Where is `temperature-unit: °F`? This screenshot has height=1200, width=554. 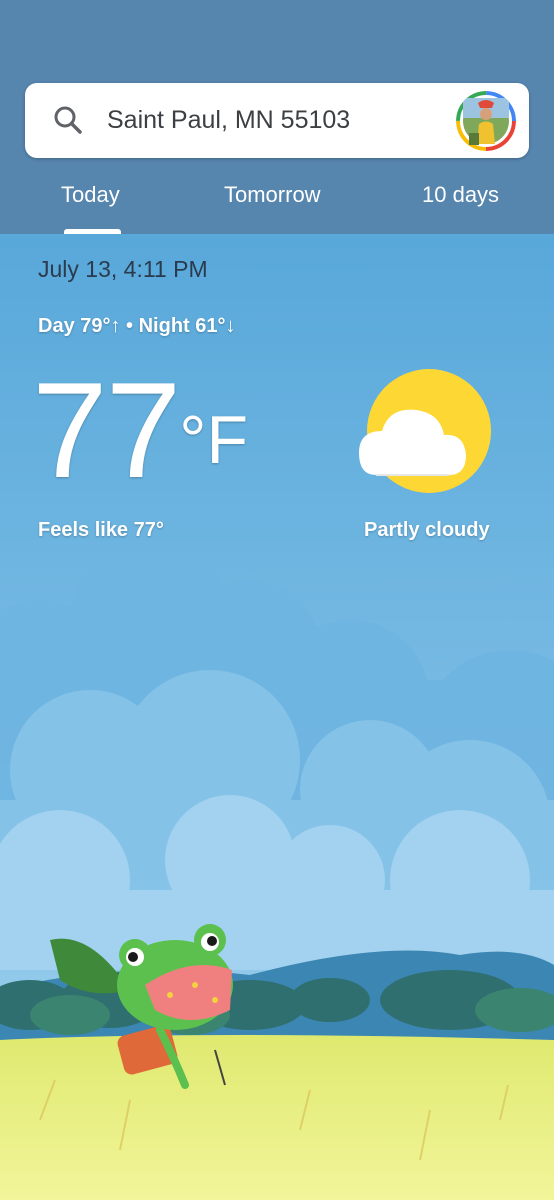
temperature-unit: °F is located at coordinates (214, 440).